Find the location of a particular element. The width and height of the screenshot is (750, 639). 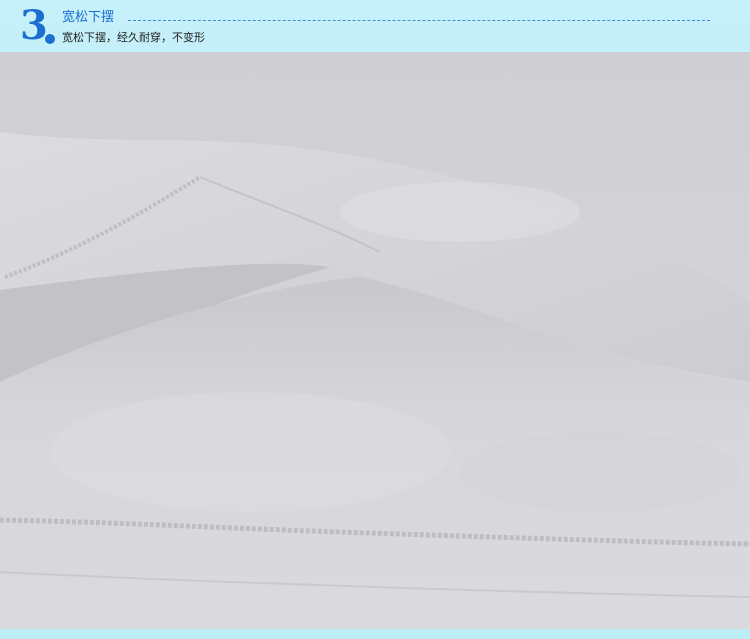

step-dot-icon is located at coordinates (50, 39).